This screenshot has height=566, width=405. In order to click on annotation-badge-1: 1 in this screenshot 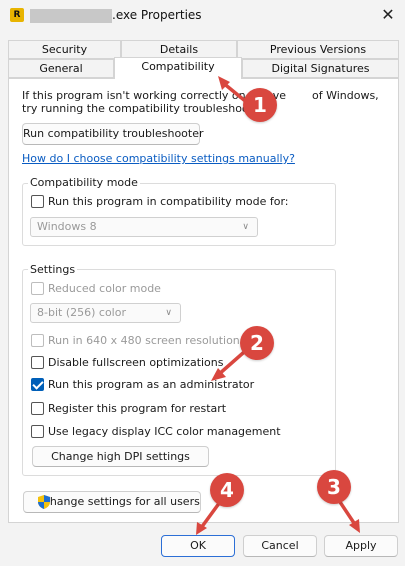, I will do `click(260, 105)`.